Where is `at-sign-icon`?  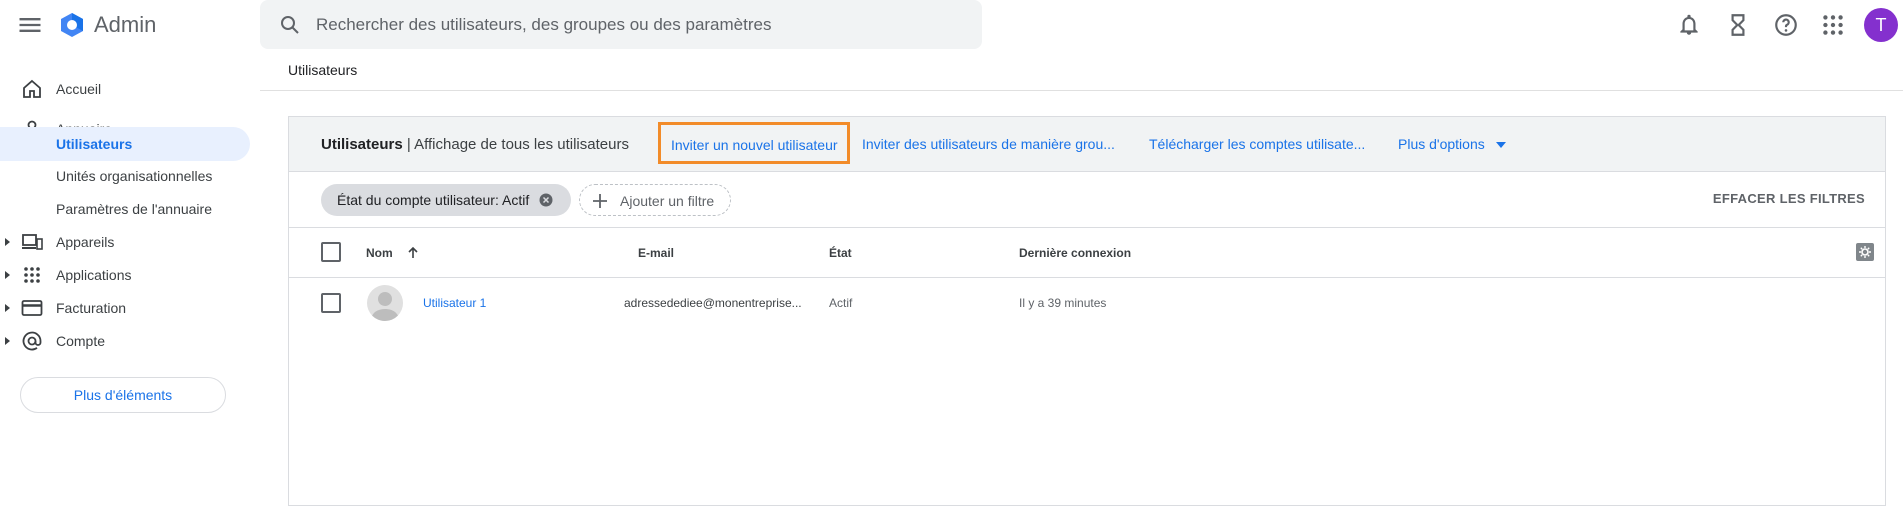 at-sign-icon is located at coordinates (32, 341).